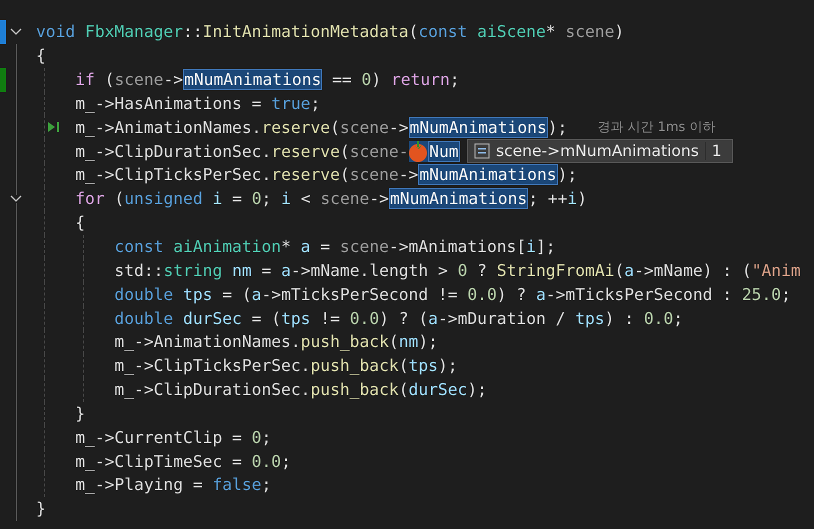 The height and width of the screenshot is (529, 814). What do you see at coordinates (178, 104) in the screenshot?
I see `code-line: m_->HasAnimations = true;` at bounding box center [178, 104].